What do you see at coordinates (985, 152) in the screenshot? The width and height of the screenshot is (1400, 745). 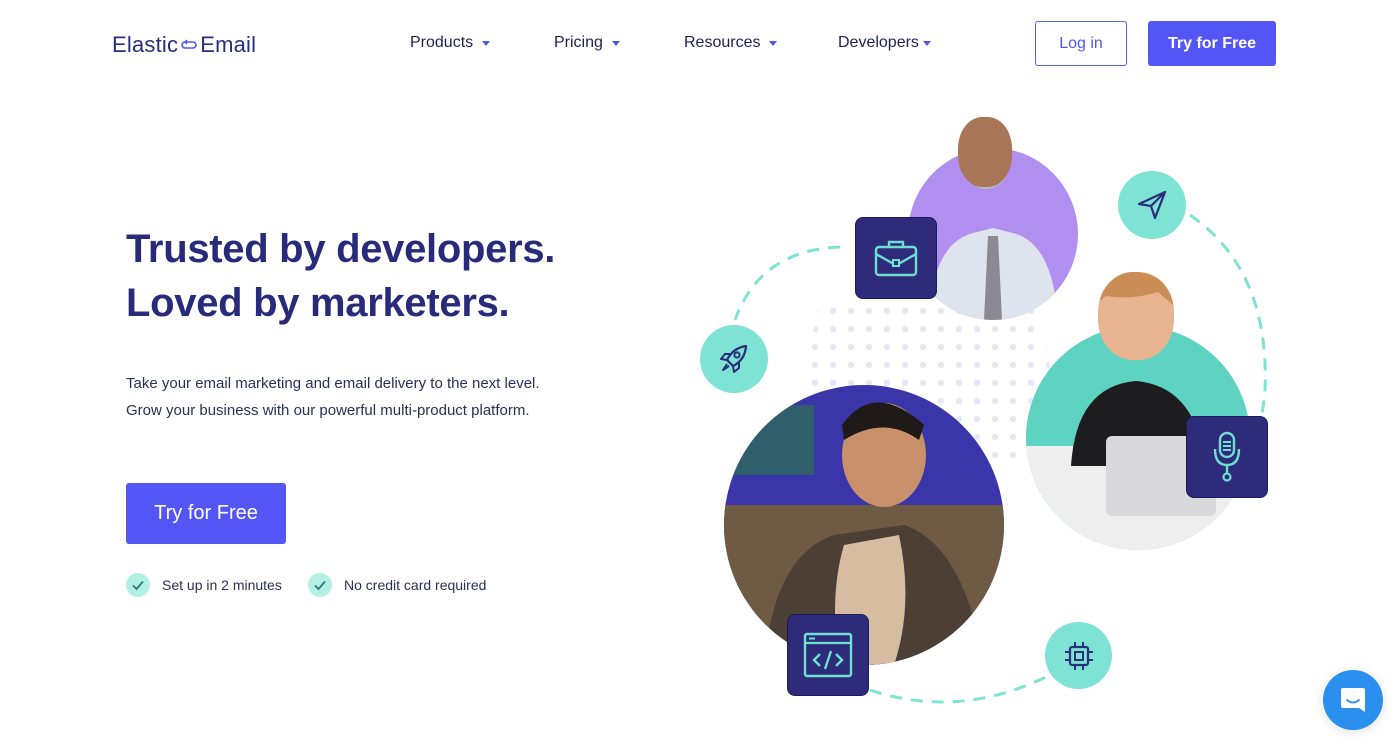 I see `businessman-head` at bounding box center [985, 152].